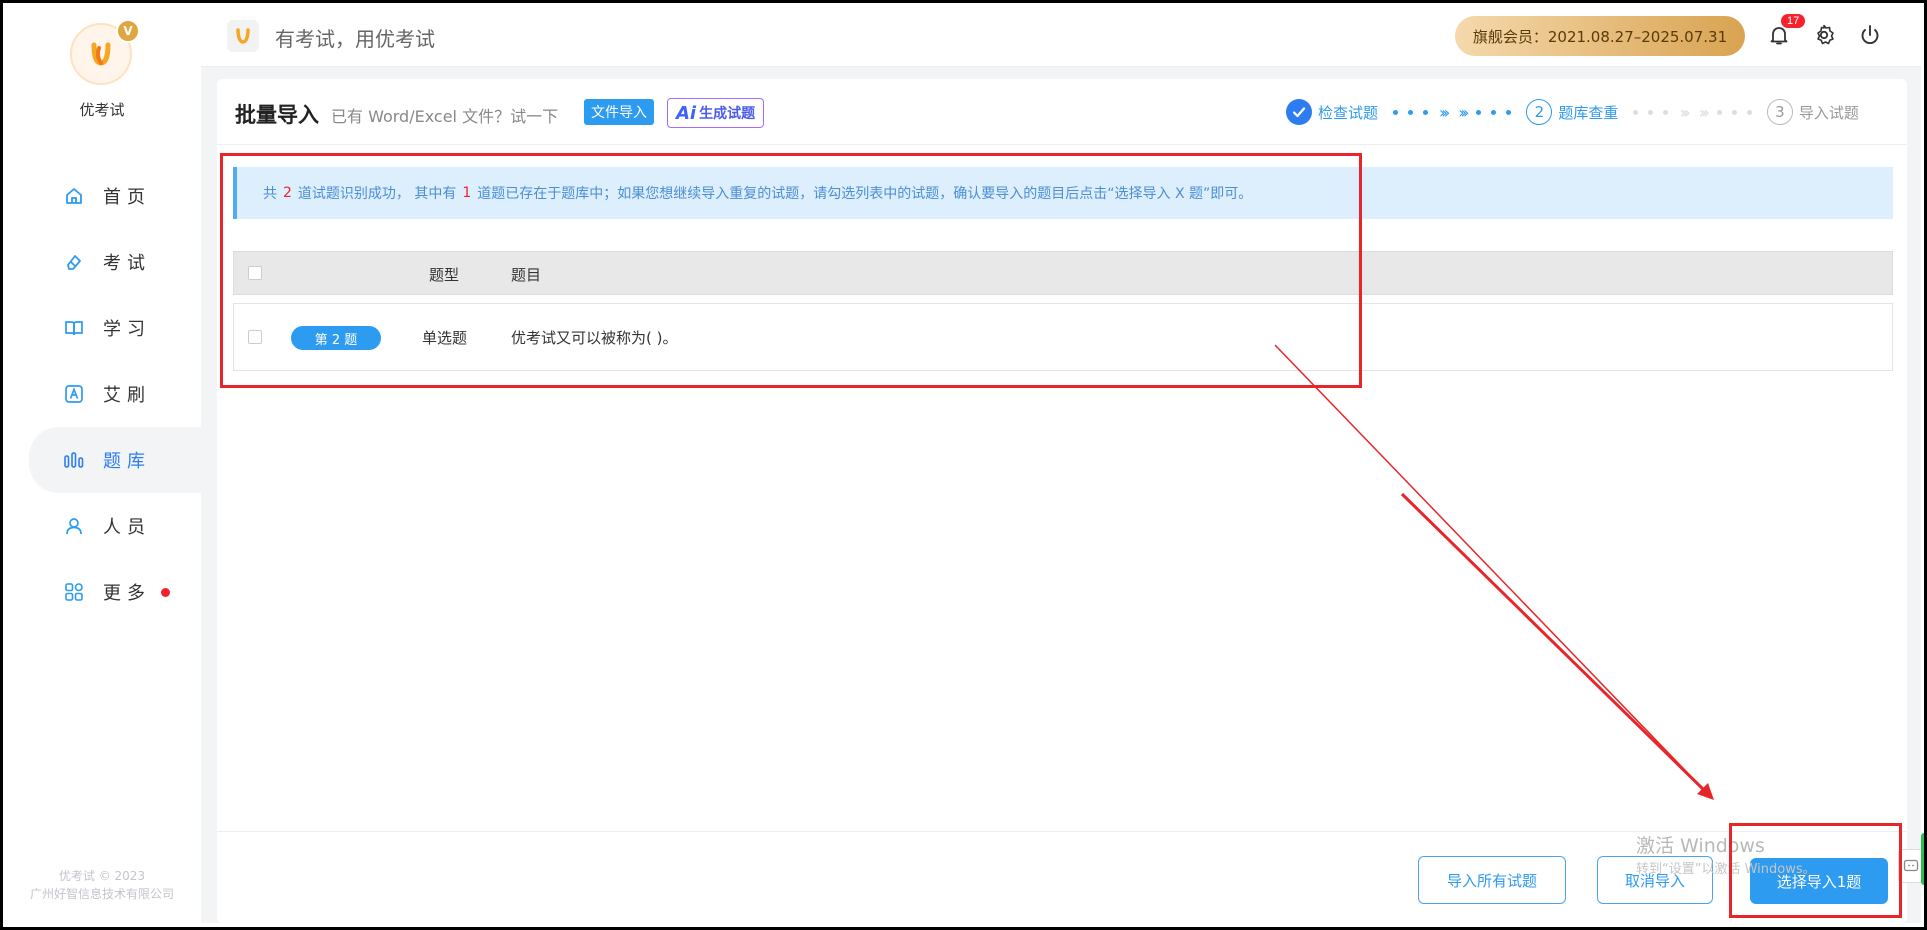  I want to click on company-name: 广州好智信息技术有限公司, so click(101, 894).